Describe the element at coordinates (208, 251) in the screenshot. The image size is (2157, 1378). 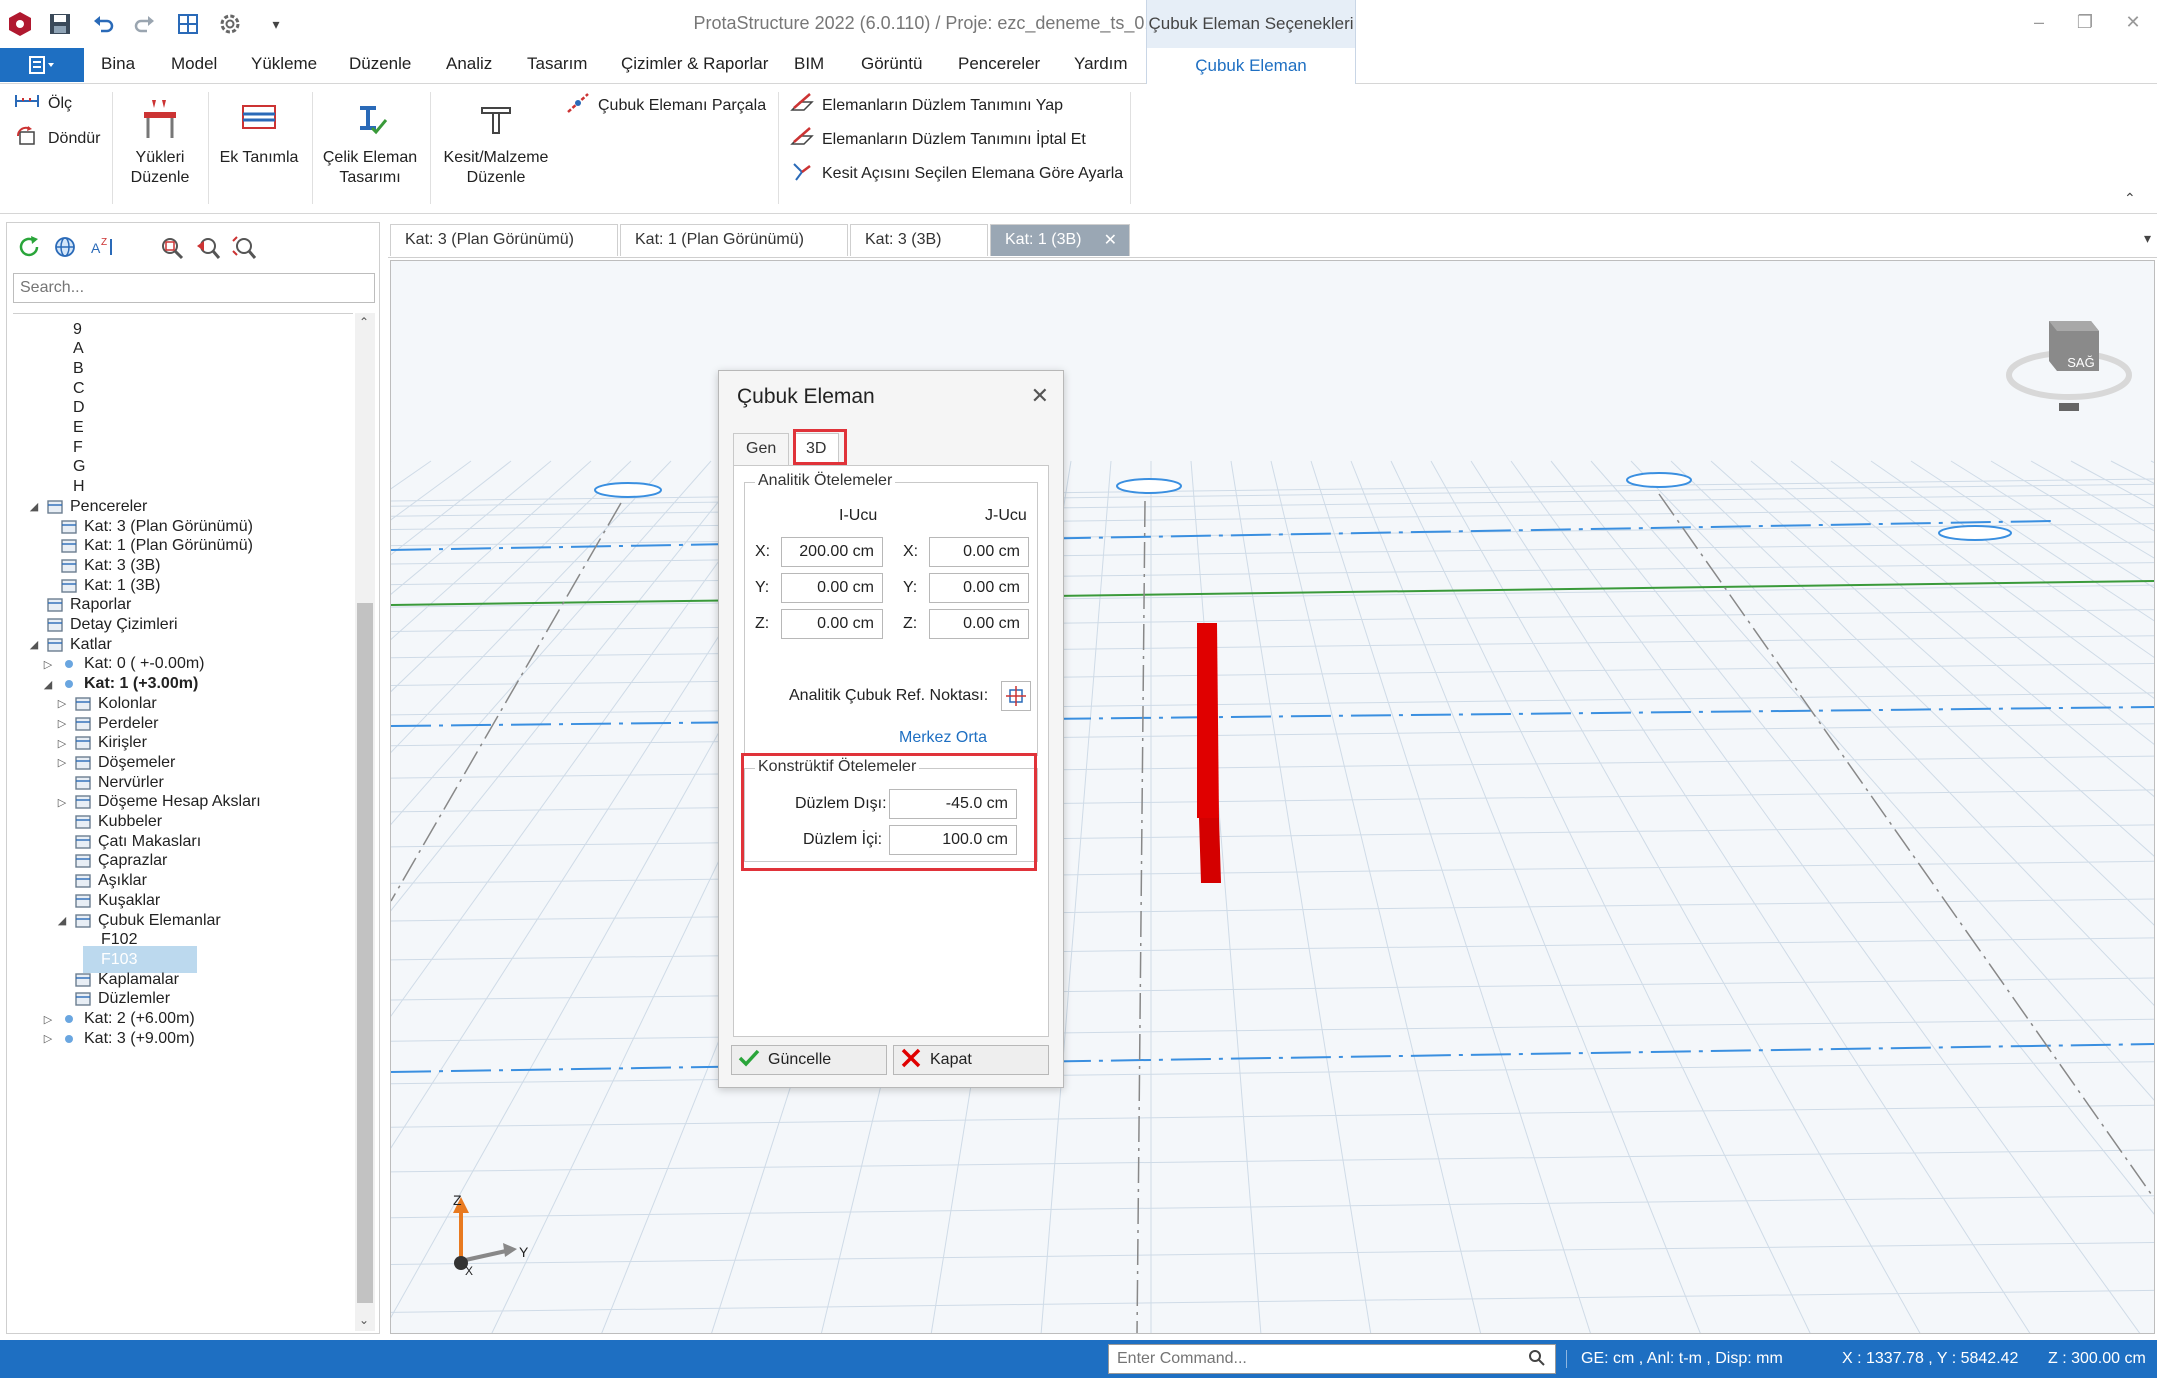
I see `zoom-previous-icon` at that location.